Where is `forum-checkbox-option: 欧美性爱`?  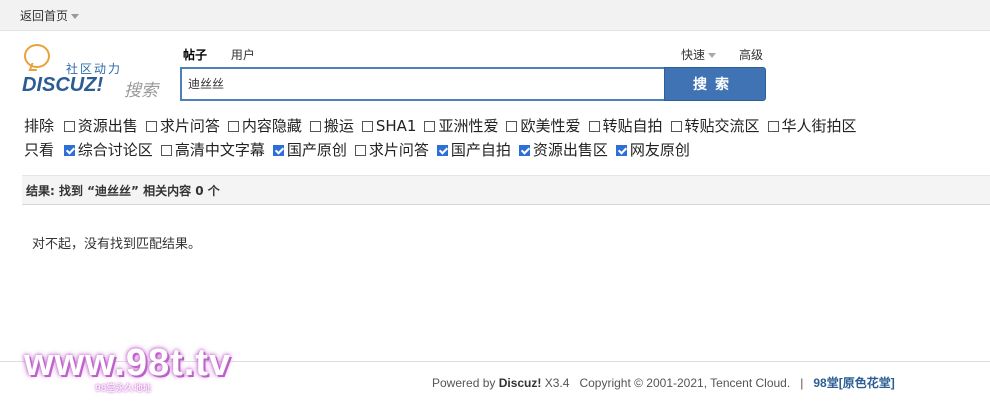 forum-checkbox-option: 欧美性爱 is located at coordinates (543, 126).